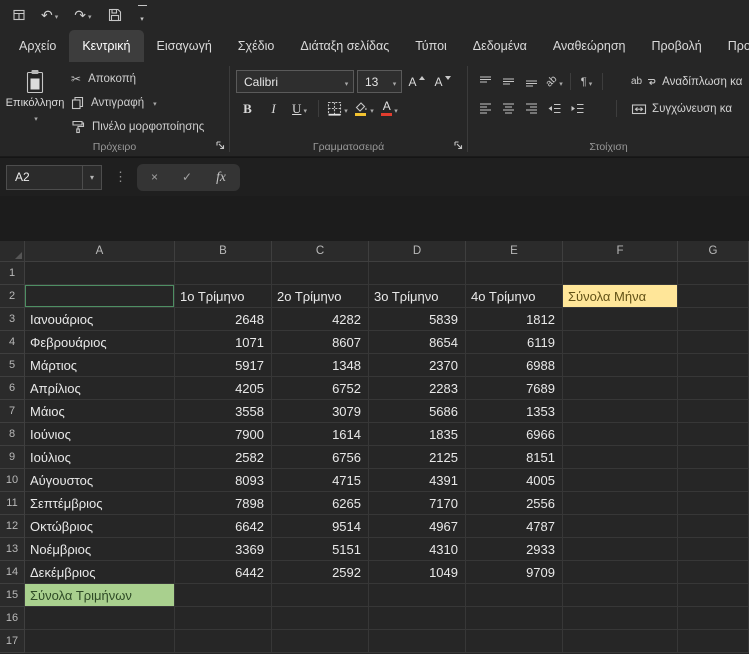  Describe the element at coordinates (514, 572) in the screenshot. I see `cell-E14: 9709` at that location.